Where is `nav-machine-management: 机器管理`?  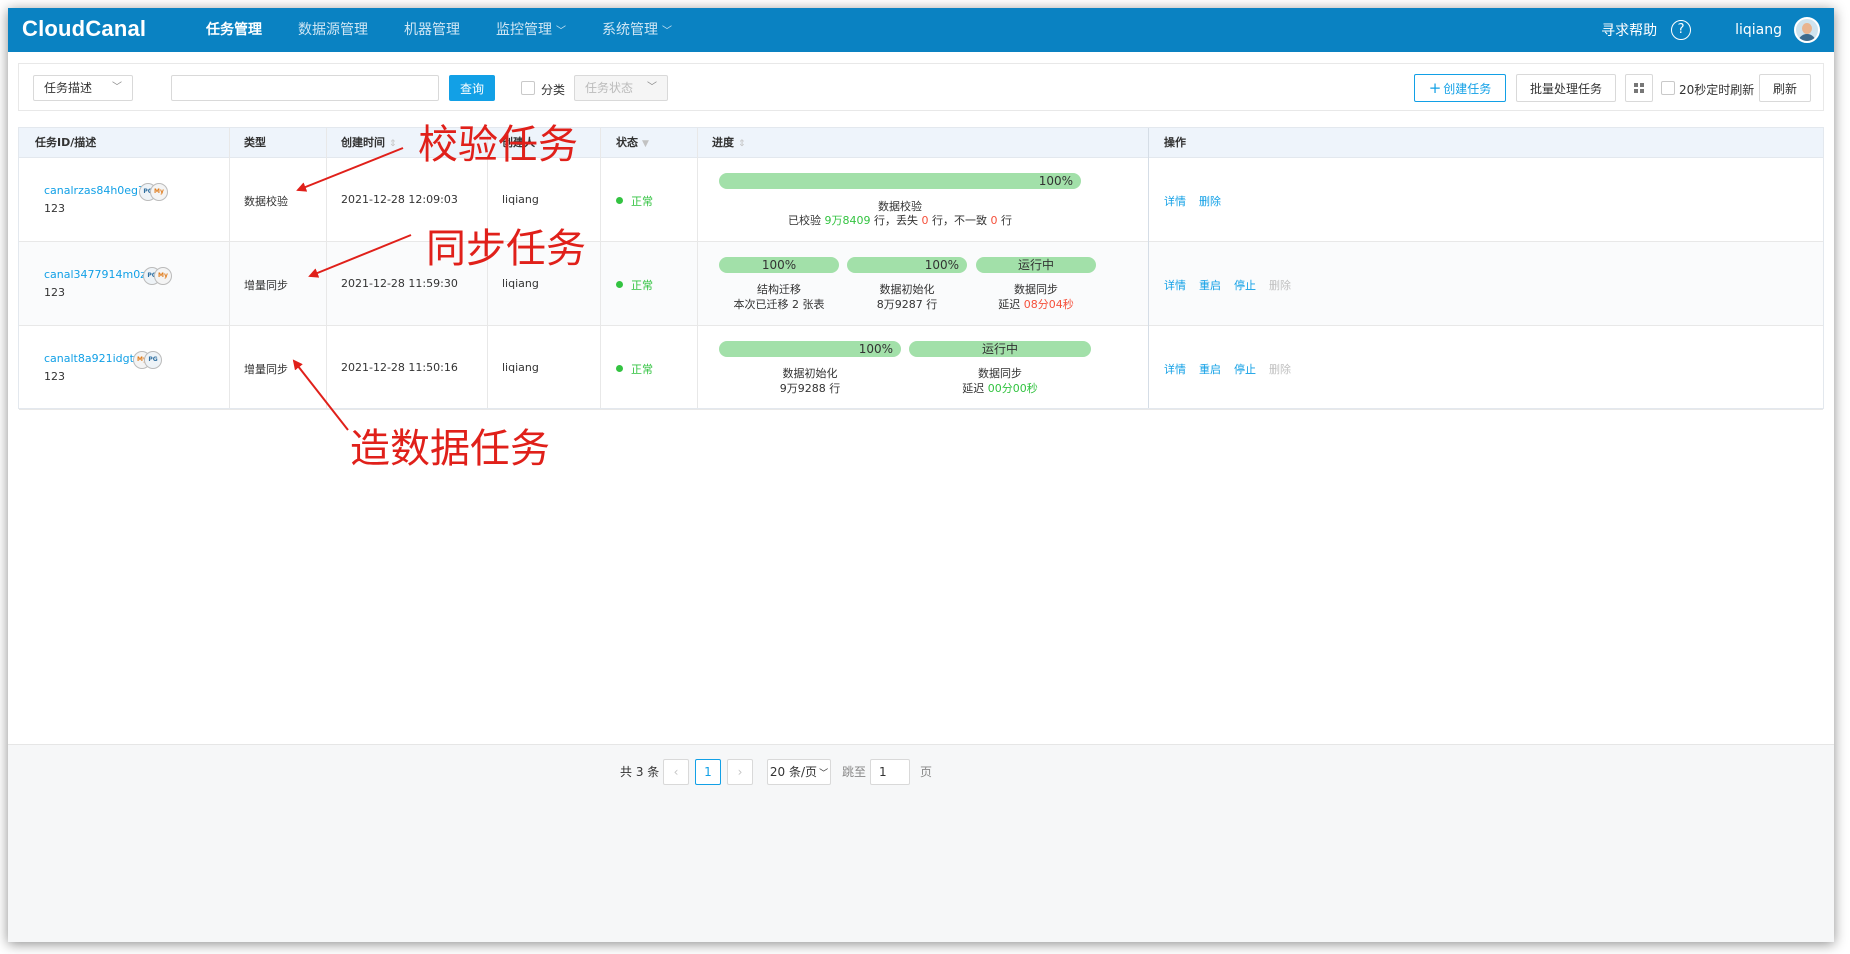 nav-machine-management: 机器管理 is located at coordinates (432, 30).